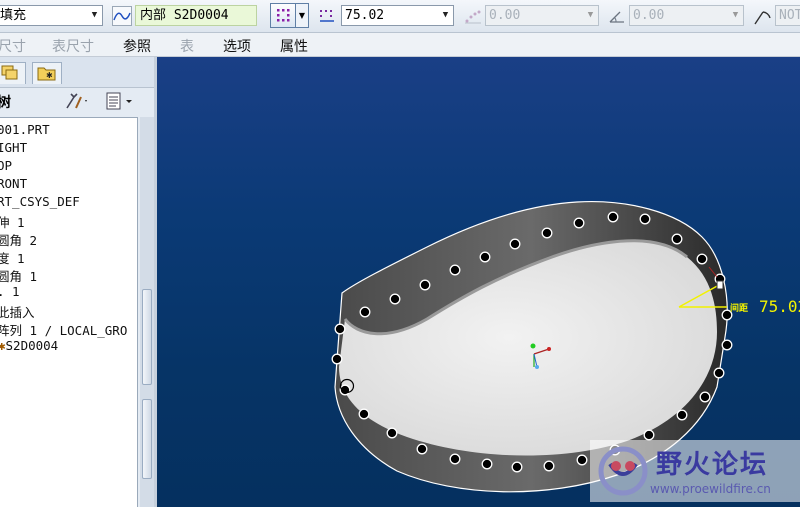 The width and height of the screenshot is (800, 507). Describe the element at coordinates (616, 17) in the screenshot. I see `angle-icon` at that location.